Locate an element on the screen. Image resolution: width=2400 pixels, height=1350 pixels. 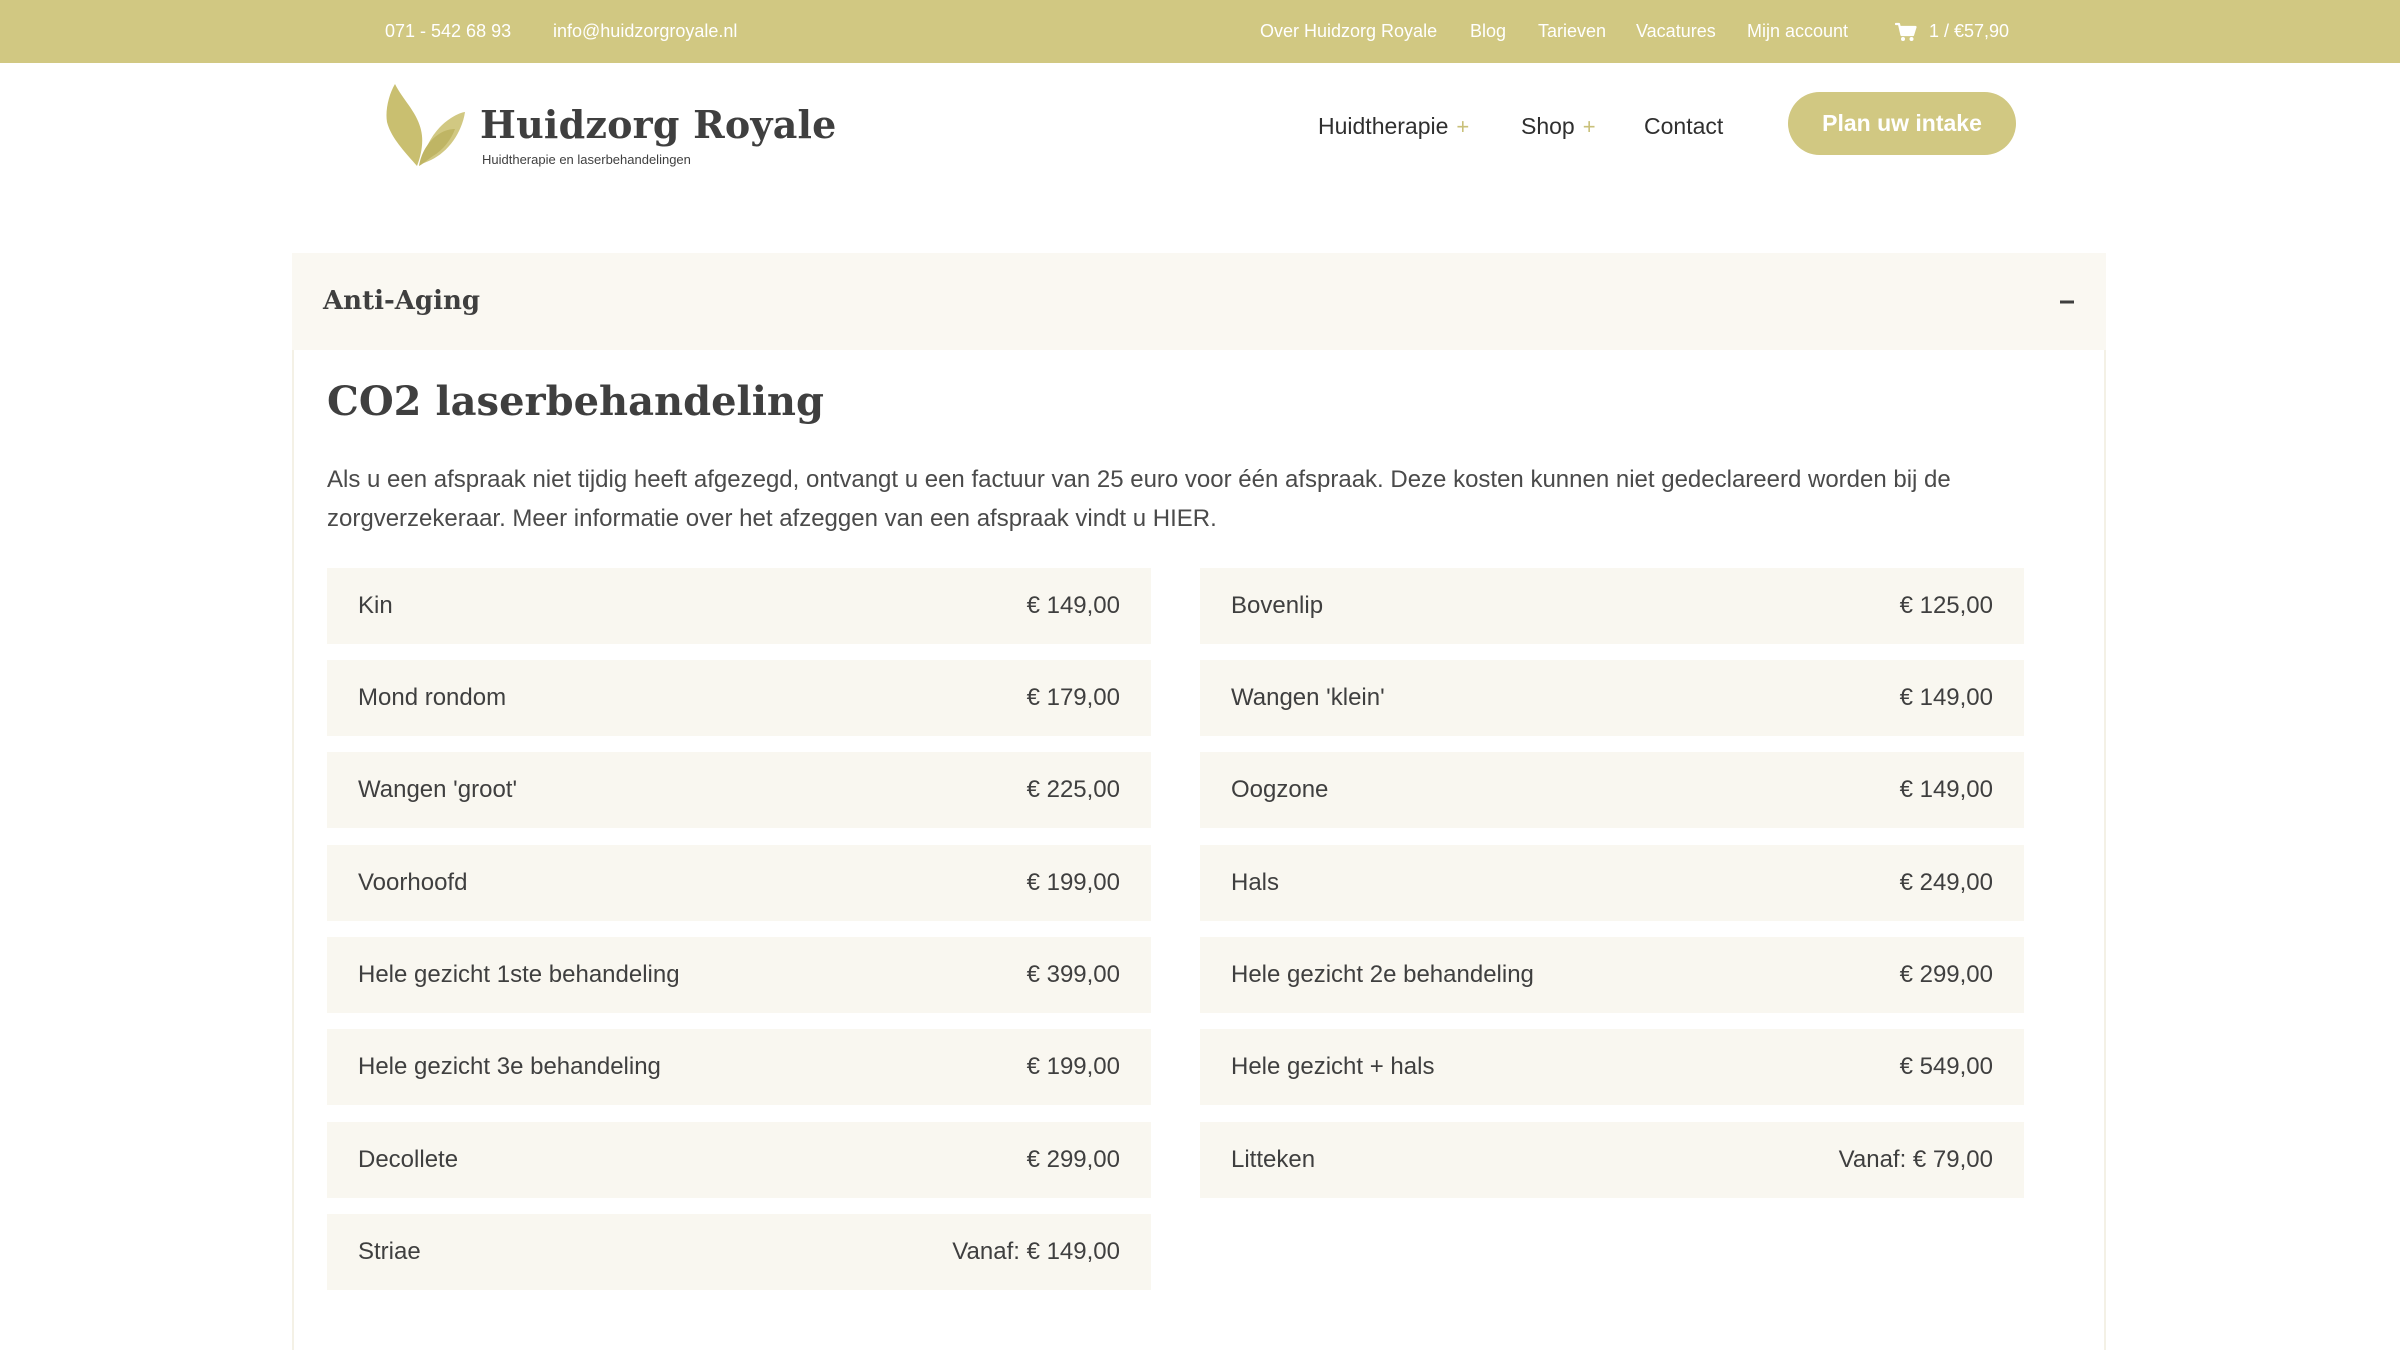
nav-item-contact: Contact is located at coordinates (1683, 126).